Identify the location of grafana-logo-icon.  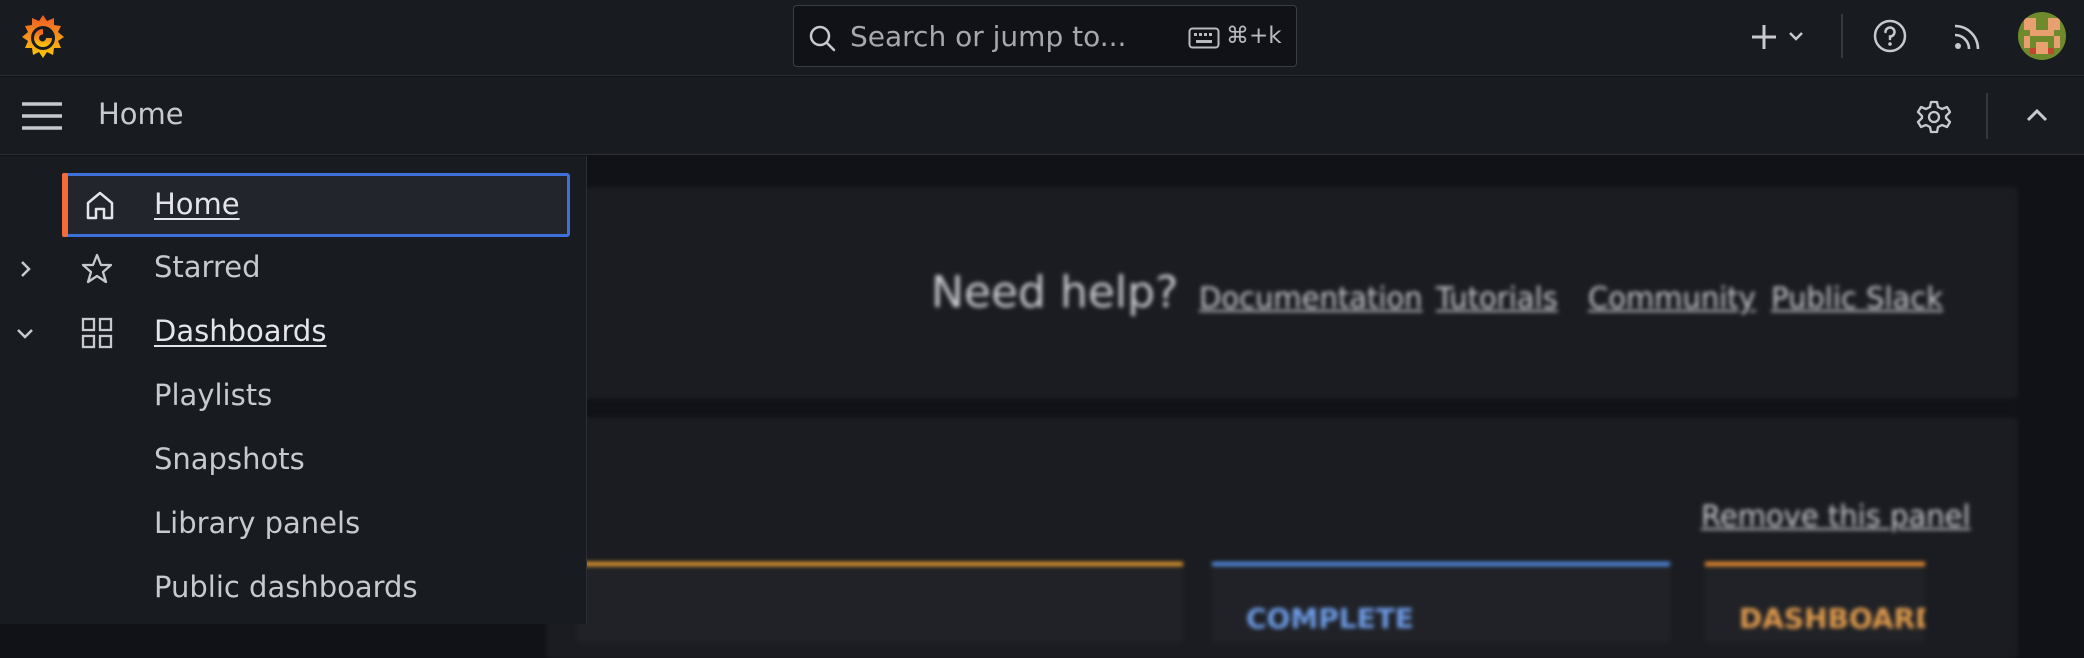
(43, 37).